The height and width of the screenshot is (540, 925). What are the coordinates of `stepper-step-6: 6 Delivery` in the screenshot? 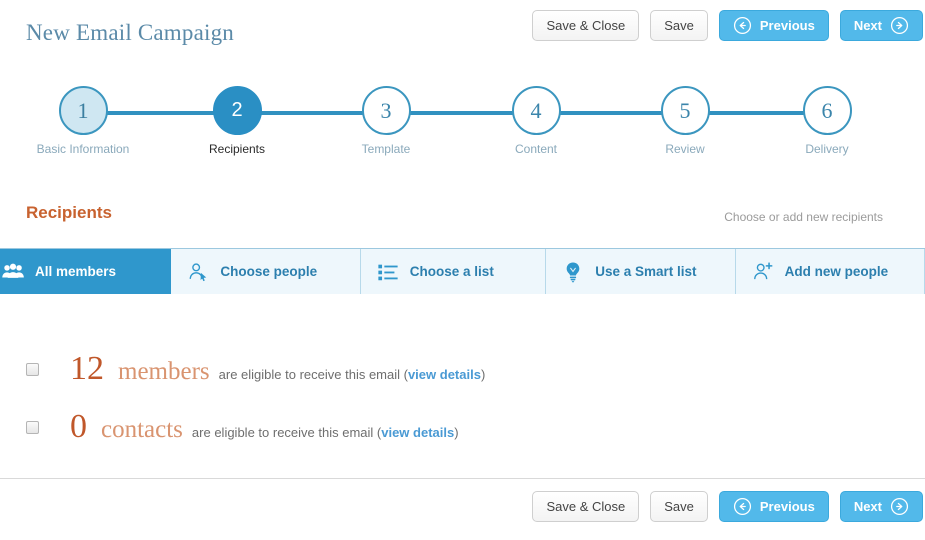 It's located at (827, 121).